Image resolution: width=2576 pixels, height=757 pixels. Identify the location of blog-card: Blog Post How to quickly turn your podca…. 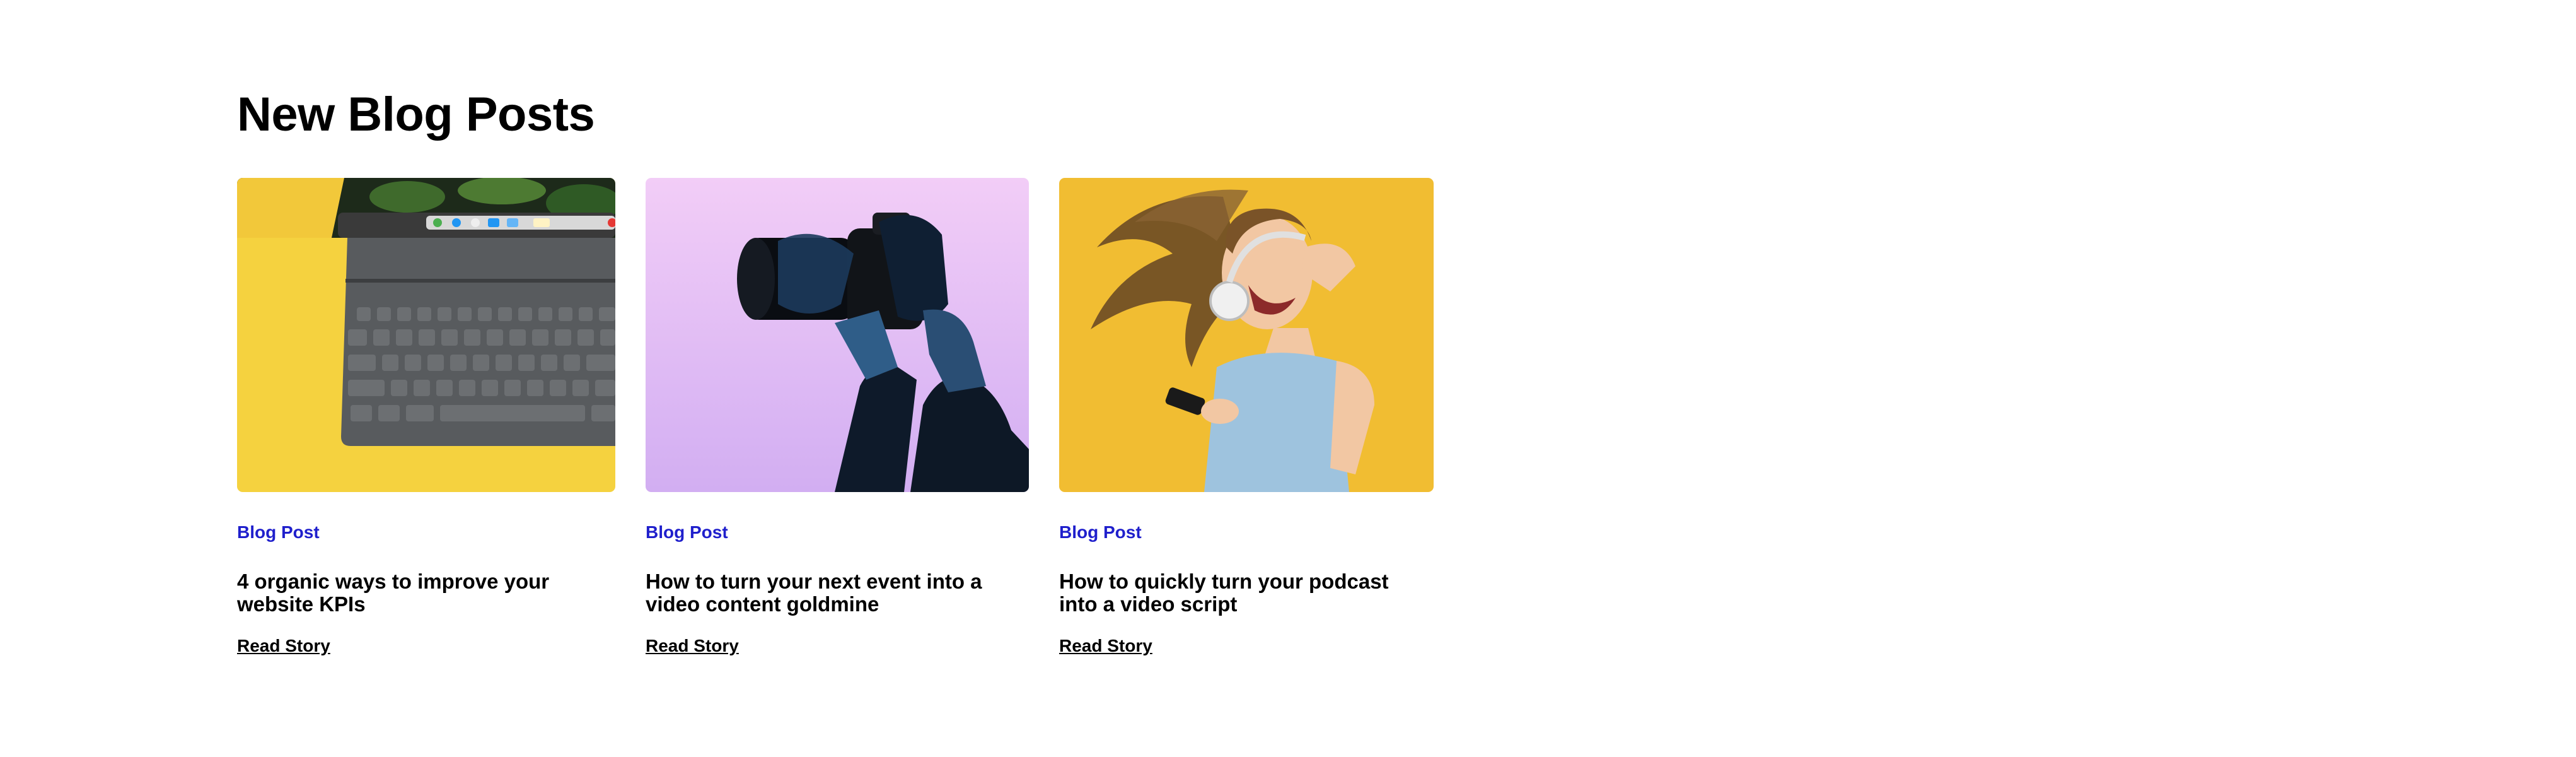
(1247, 416).